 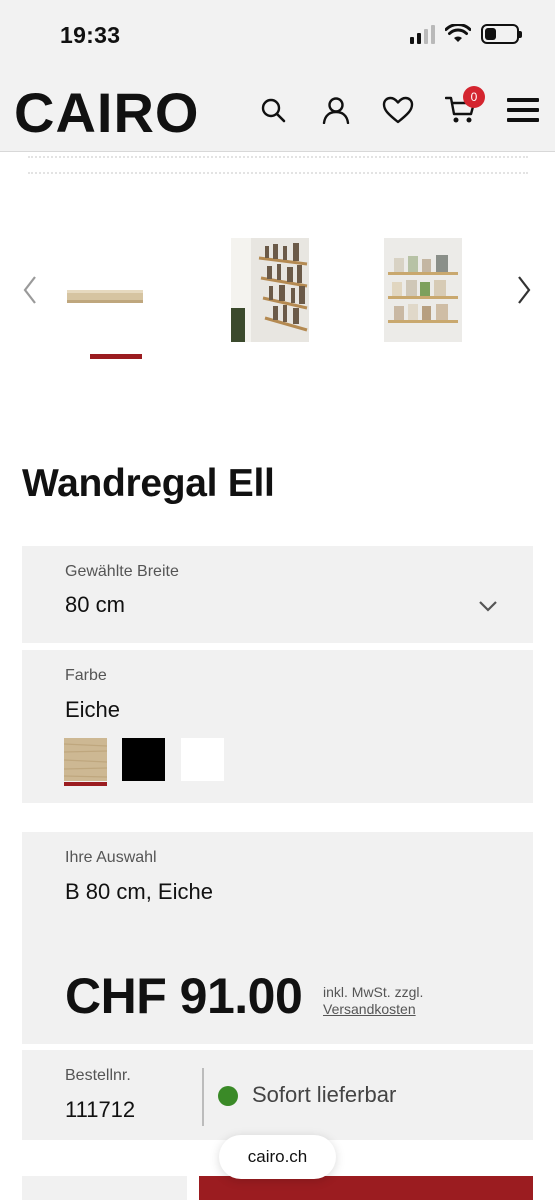 What do you see at coordinates (203, 1097) in the screenshot?
I see `divider` at bounding box center [203, 1097].